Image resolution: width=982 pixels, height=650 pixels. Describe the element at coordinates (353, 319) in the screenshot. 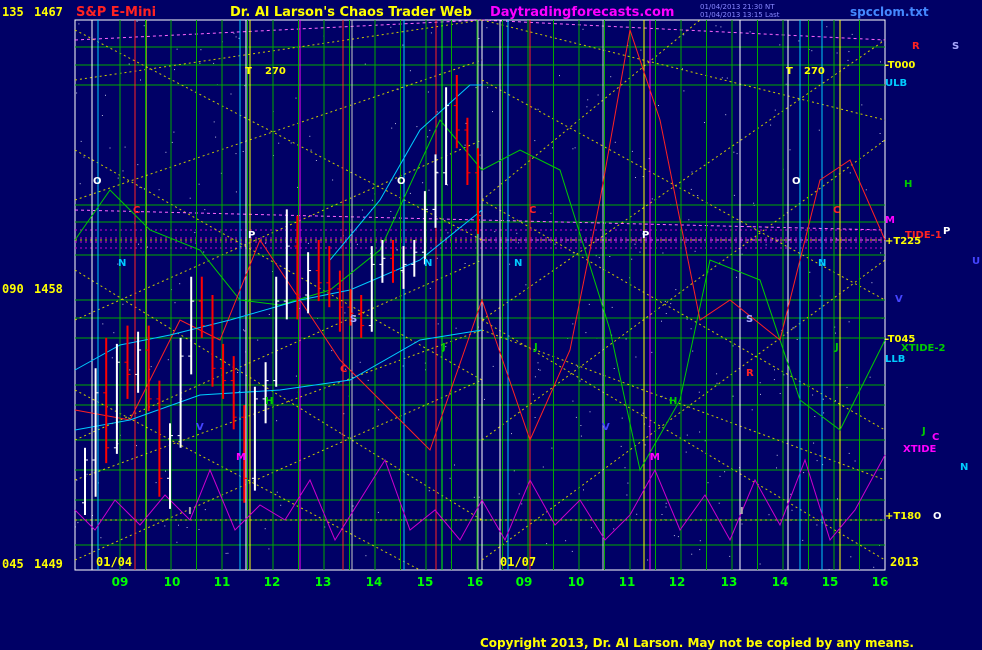

I see `flux-label: S` at that location.